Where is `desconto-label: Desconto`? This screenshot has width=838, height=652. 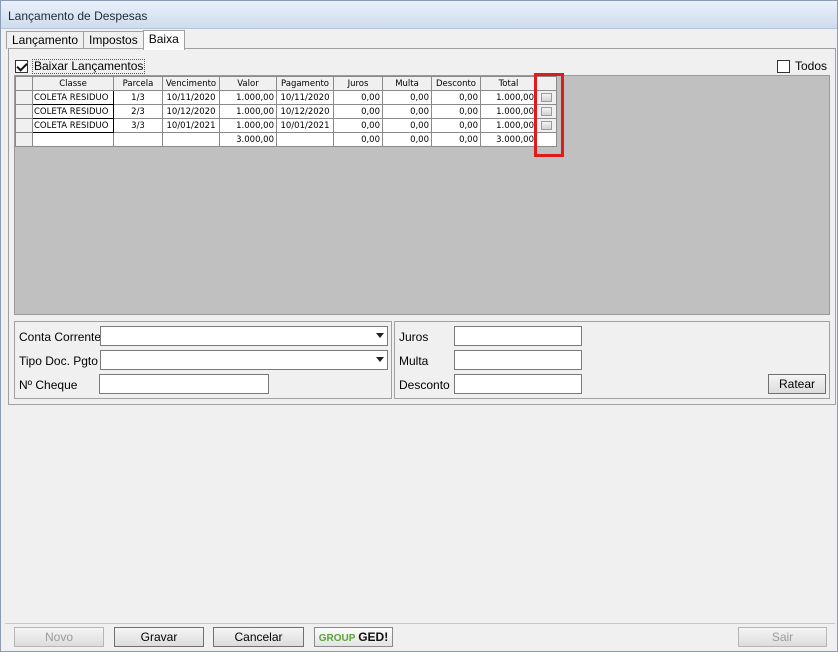
desconto-label: Desconto is located at coordinates (424, 385).